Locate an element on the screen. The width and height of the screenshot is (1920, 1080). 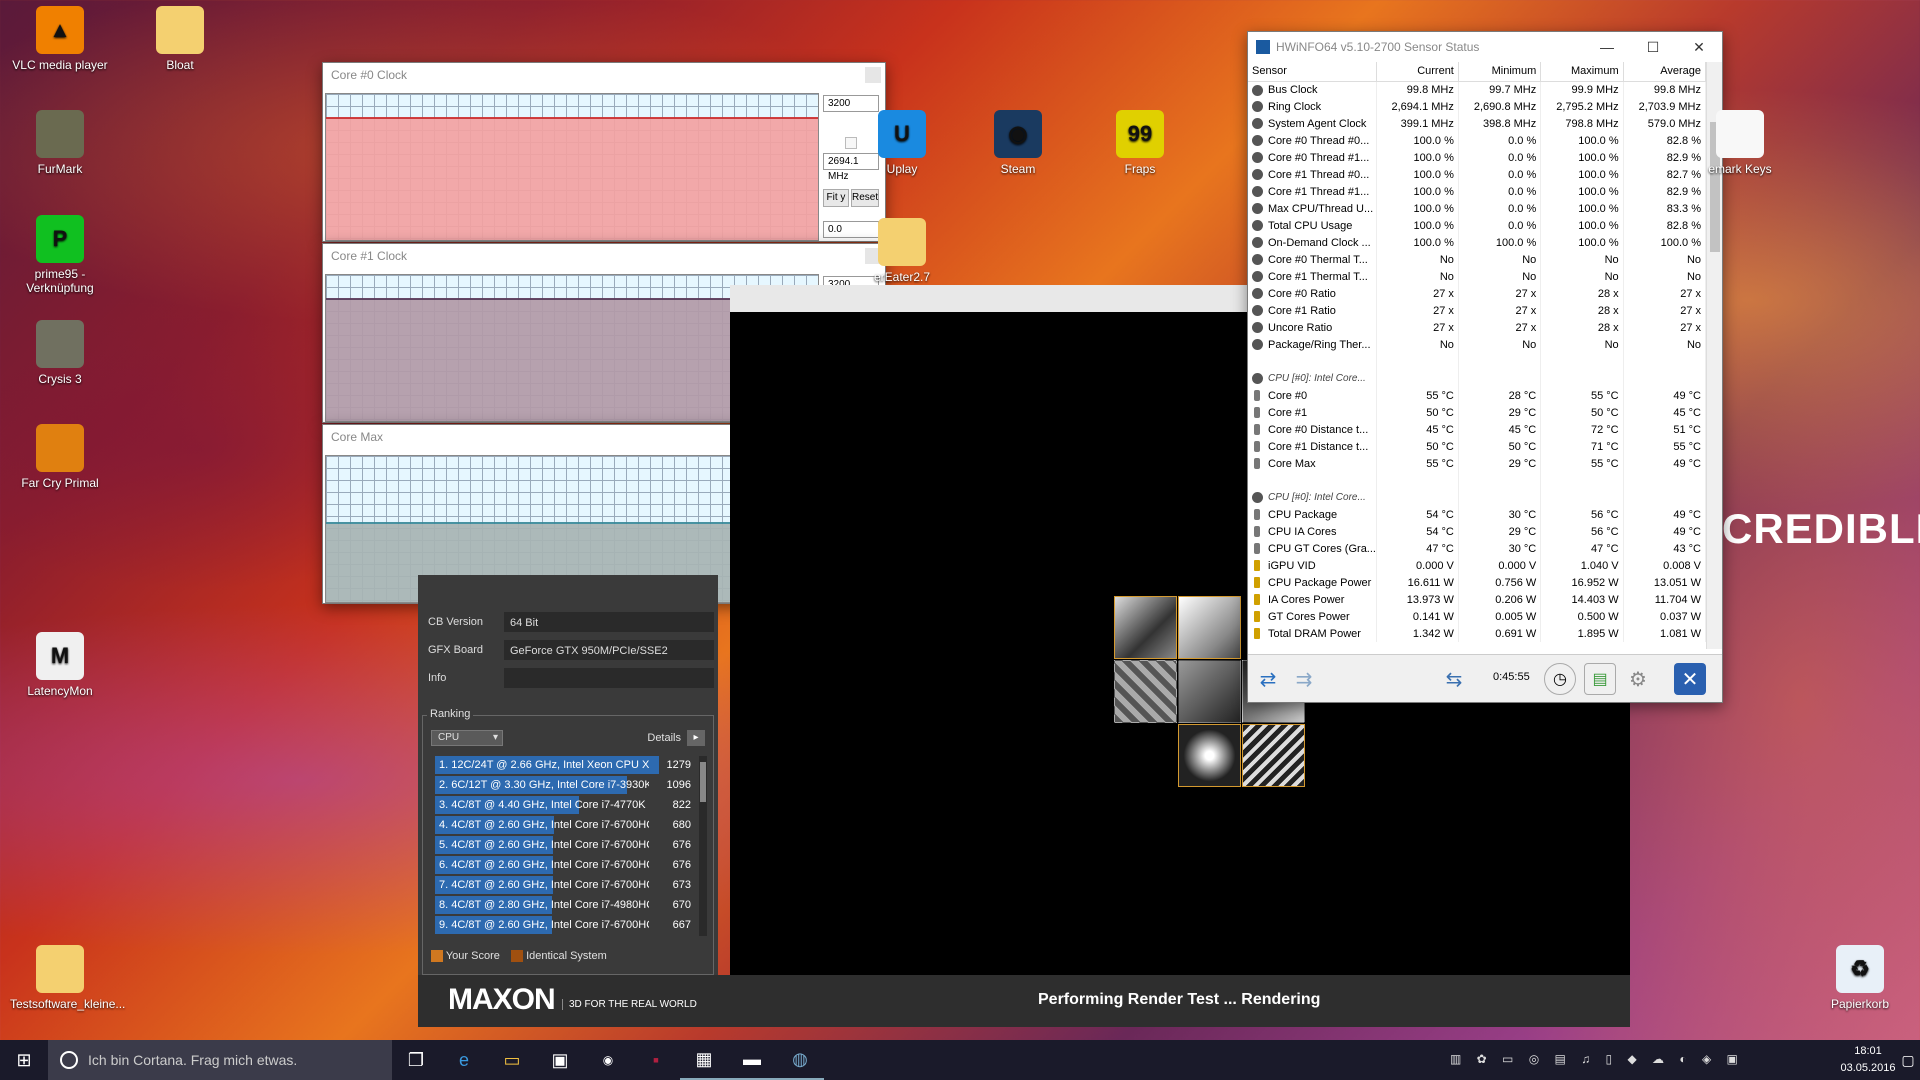
sensor-row: Core #0 Thermal T... No No No No is located at coordinates (1477, 259).